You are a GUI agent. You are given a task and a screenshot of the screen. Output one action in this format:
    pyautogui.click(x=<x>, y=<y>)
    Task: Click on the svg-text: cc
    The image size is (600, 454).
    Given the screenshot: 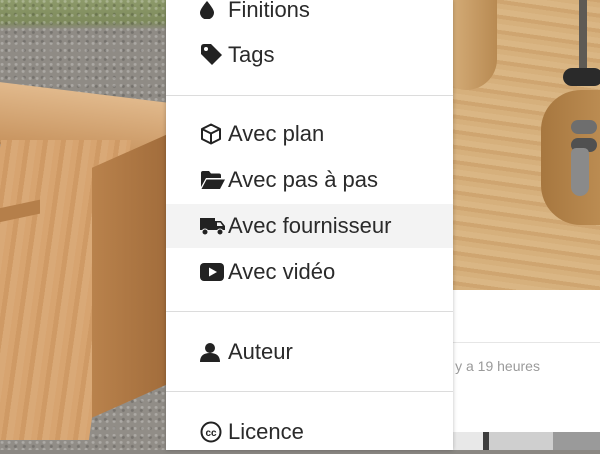 What is the action you would take?
    pyautogui.click(x=211, y=433)
    